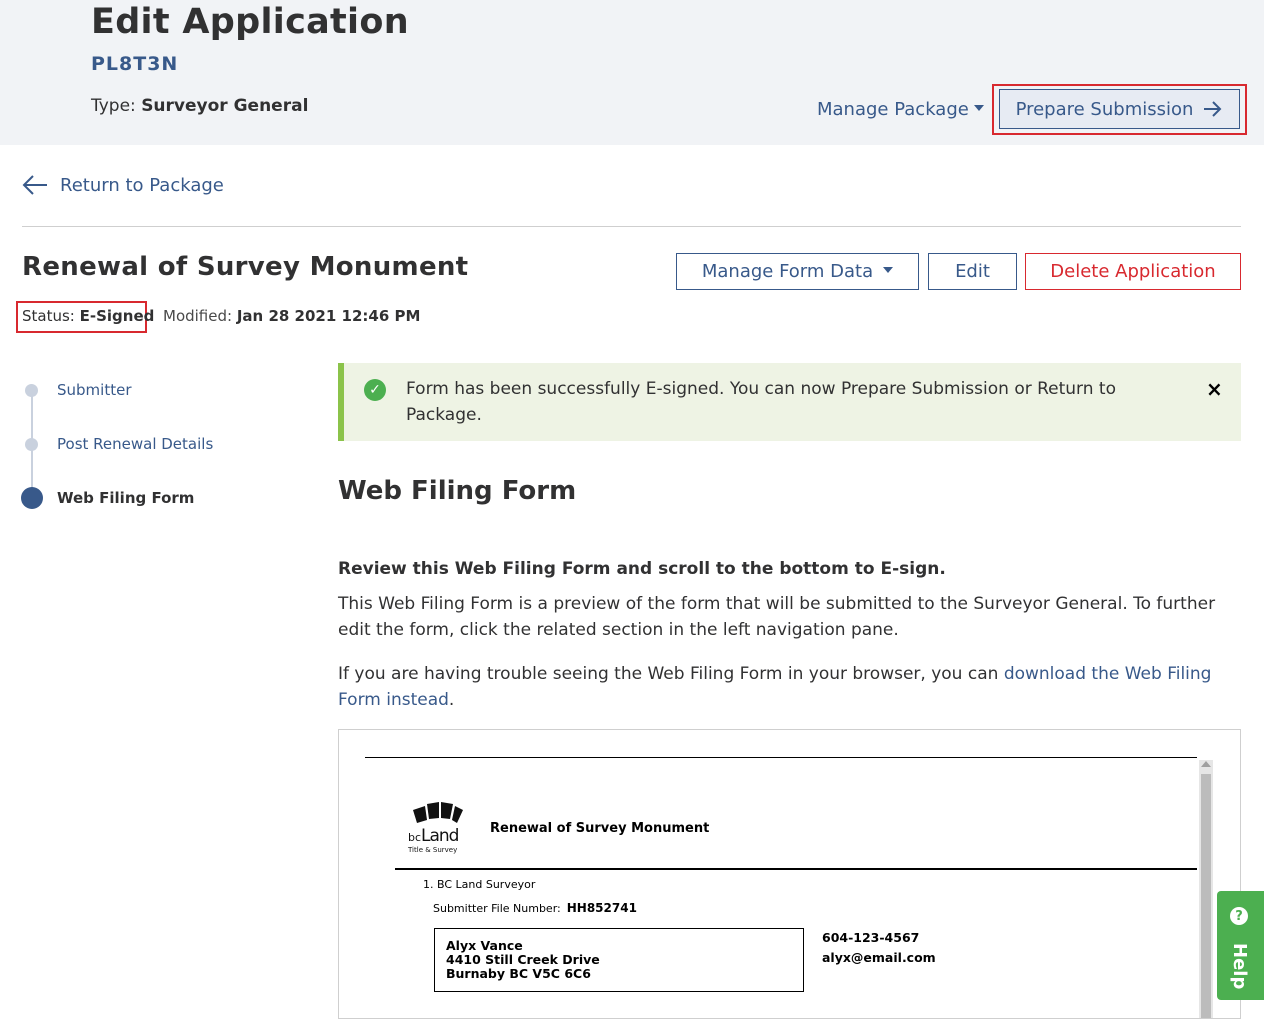  I want to click on arrow-left-icon, so click(34, 185).